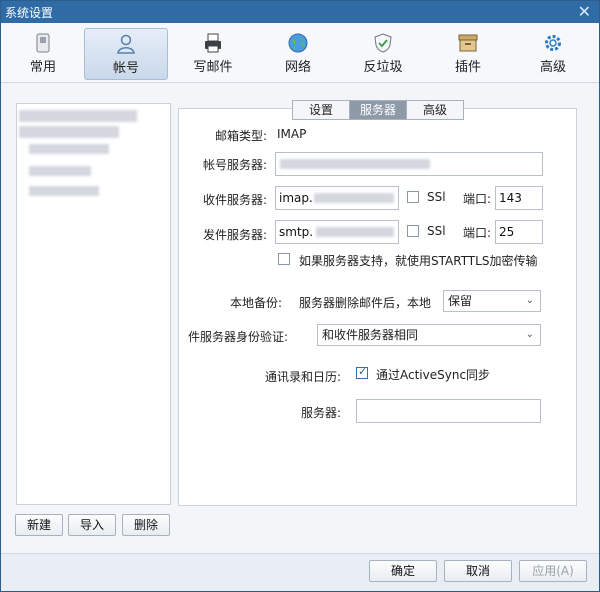 Image resolution: width=600 pixels, height=592 pixels. What do you see at coordinates (519, 232) in the screenshot?
I see `outgoing-port-field: 25` at bounding box center [519, 232].